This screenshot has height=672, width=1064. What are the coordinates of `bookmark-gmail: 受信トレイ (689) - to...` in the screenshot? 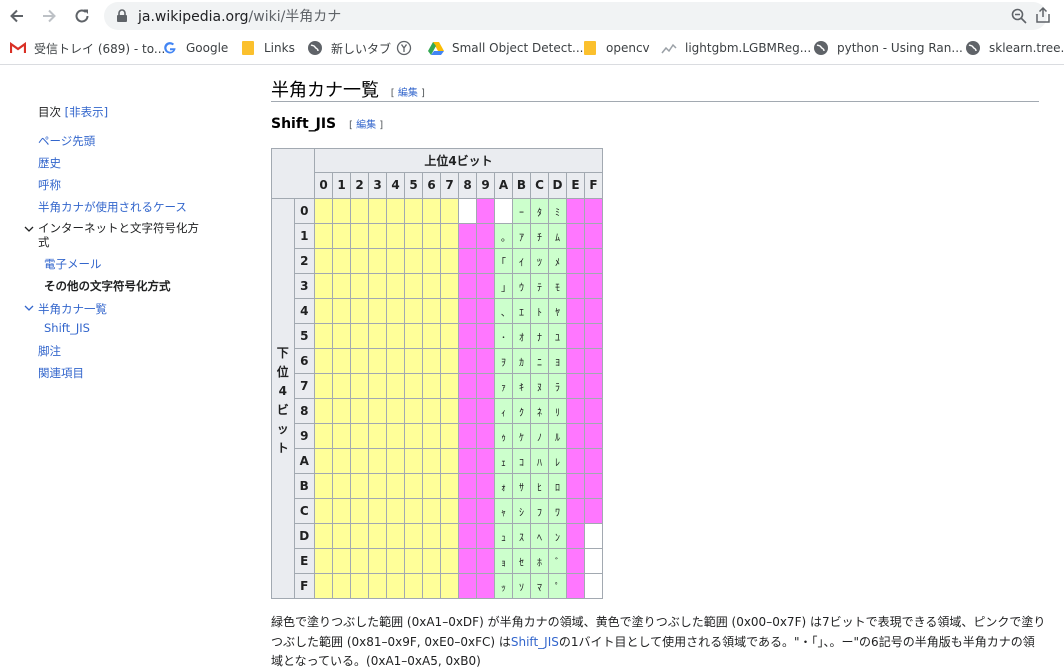 It's located at (87, 48).